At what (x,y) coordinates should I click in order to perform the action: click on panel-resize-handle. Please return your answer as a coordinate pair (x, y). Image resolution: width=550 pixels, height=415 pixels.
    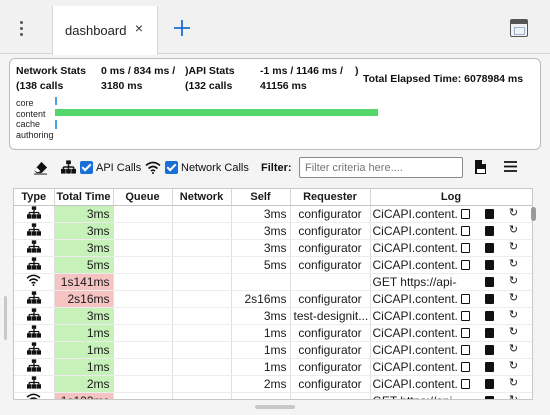
    Looking at the image, I should click on (5, 318).